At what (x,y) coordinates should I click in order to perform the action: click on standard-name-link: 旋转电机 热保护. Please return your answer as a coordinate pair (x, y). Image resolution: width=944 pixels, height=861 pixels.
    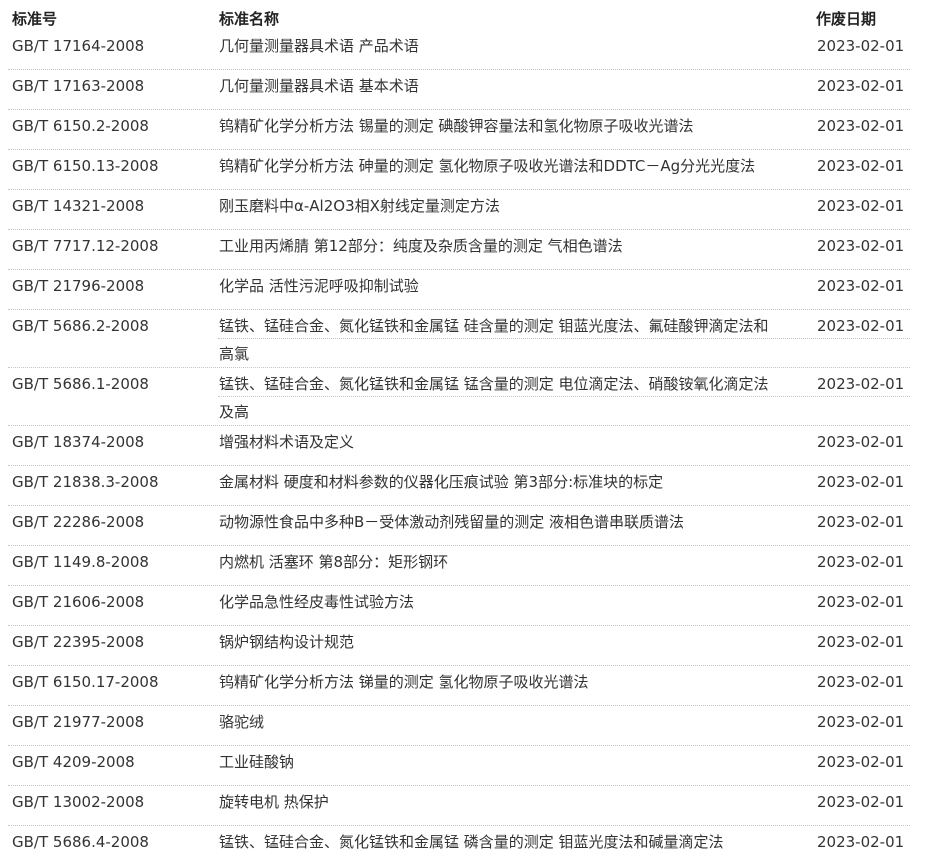
    Looking at the image, I should click on (516, 802).